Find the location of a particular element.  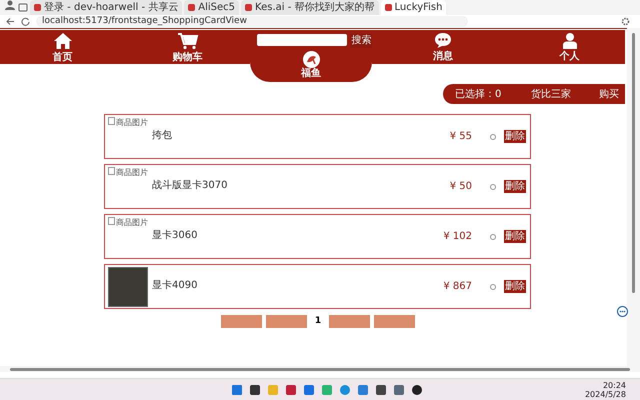

selected-count-text: 已选择：0 is located at coordinates (478, 94).